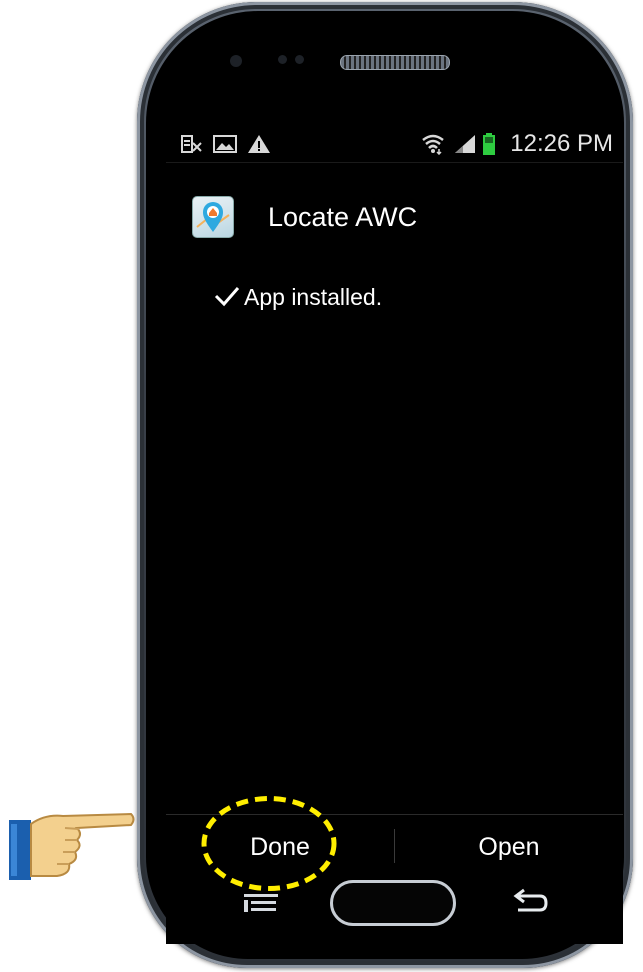 This screenshot has height=972, width=643. What do you see at coordinates (192, 144) in the screenshot?
I see `news-icon` at bounding box center [192, 144].